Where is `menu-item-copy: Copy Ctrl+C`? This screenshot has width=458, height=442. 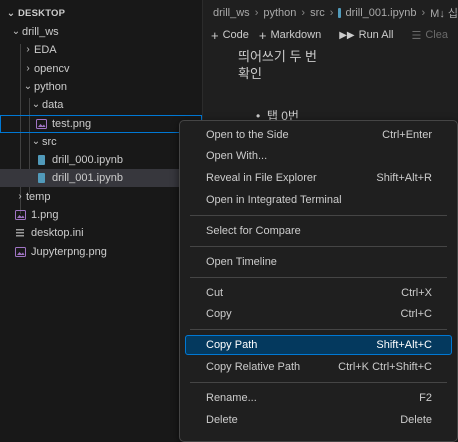
menu-item-copy: Copy Ctrl+C is located at coordinates (318, 314).